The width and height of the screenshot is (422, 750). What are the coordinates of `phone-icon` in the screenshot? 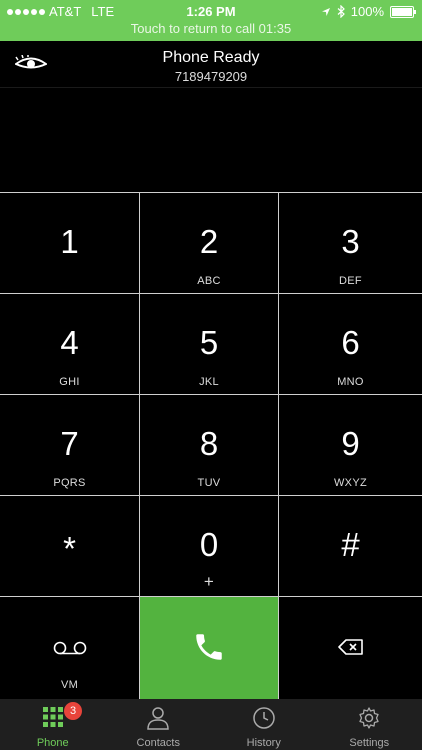 It's located at (209, 647).